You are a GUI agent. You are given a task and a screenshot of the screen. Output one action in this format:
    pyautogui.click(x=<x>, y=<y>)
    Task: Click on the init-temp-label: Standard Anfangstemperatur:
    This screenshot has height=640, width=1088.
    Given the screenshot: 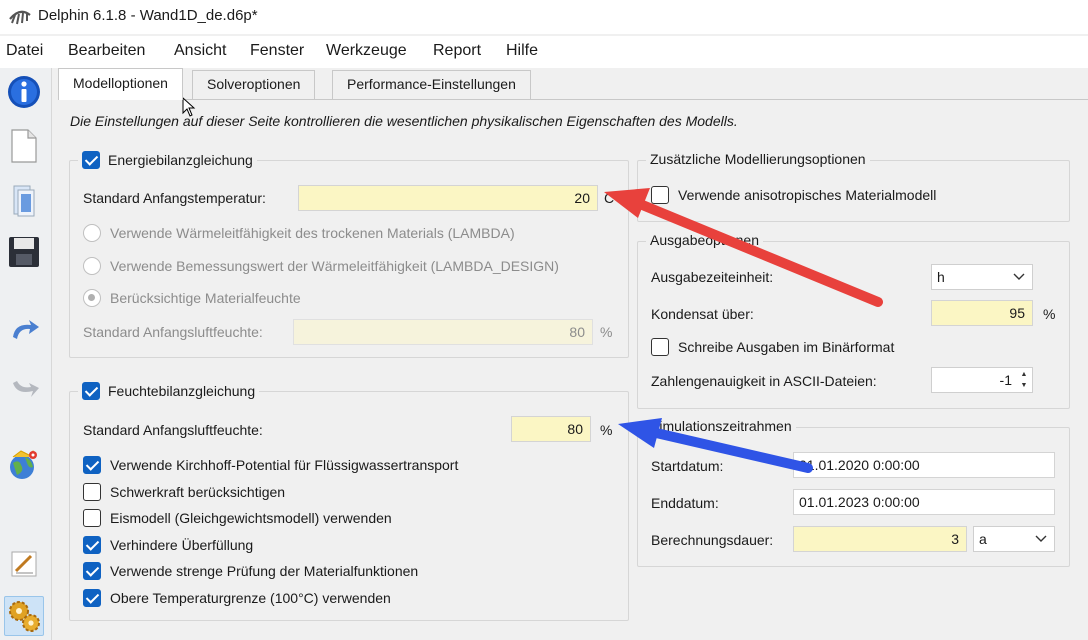 What is the action you would take?
    pyautogui.click(x=174, y=198)
    